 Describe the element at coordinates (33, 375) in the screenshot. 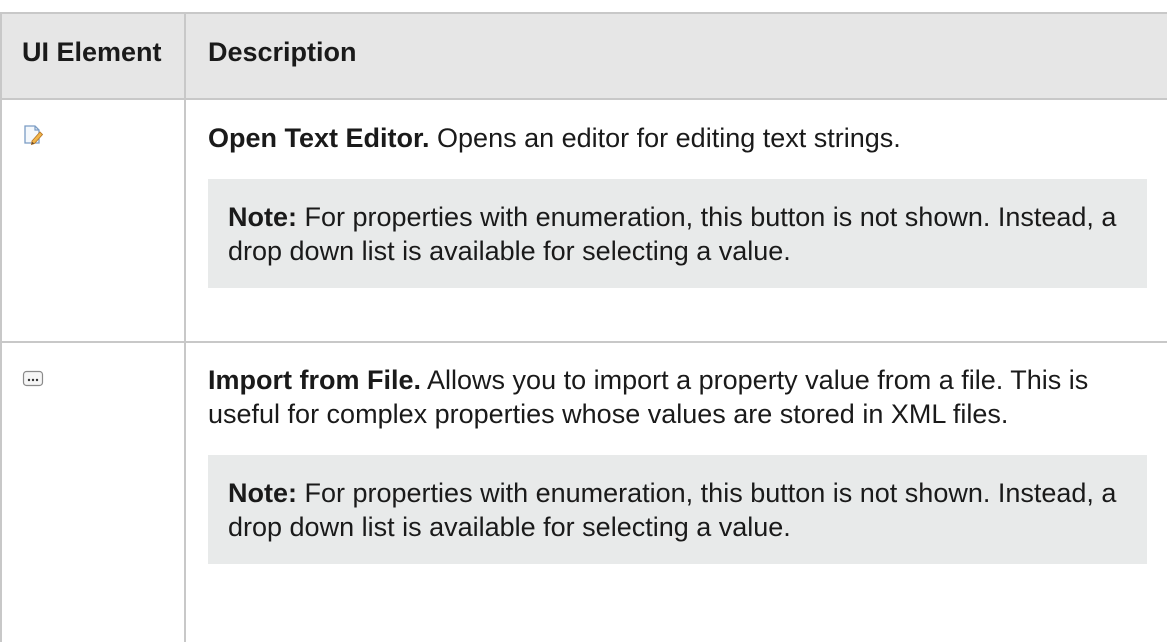

I see `ellipsis-icon` at that location.